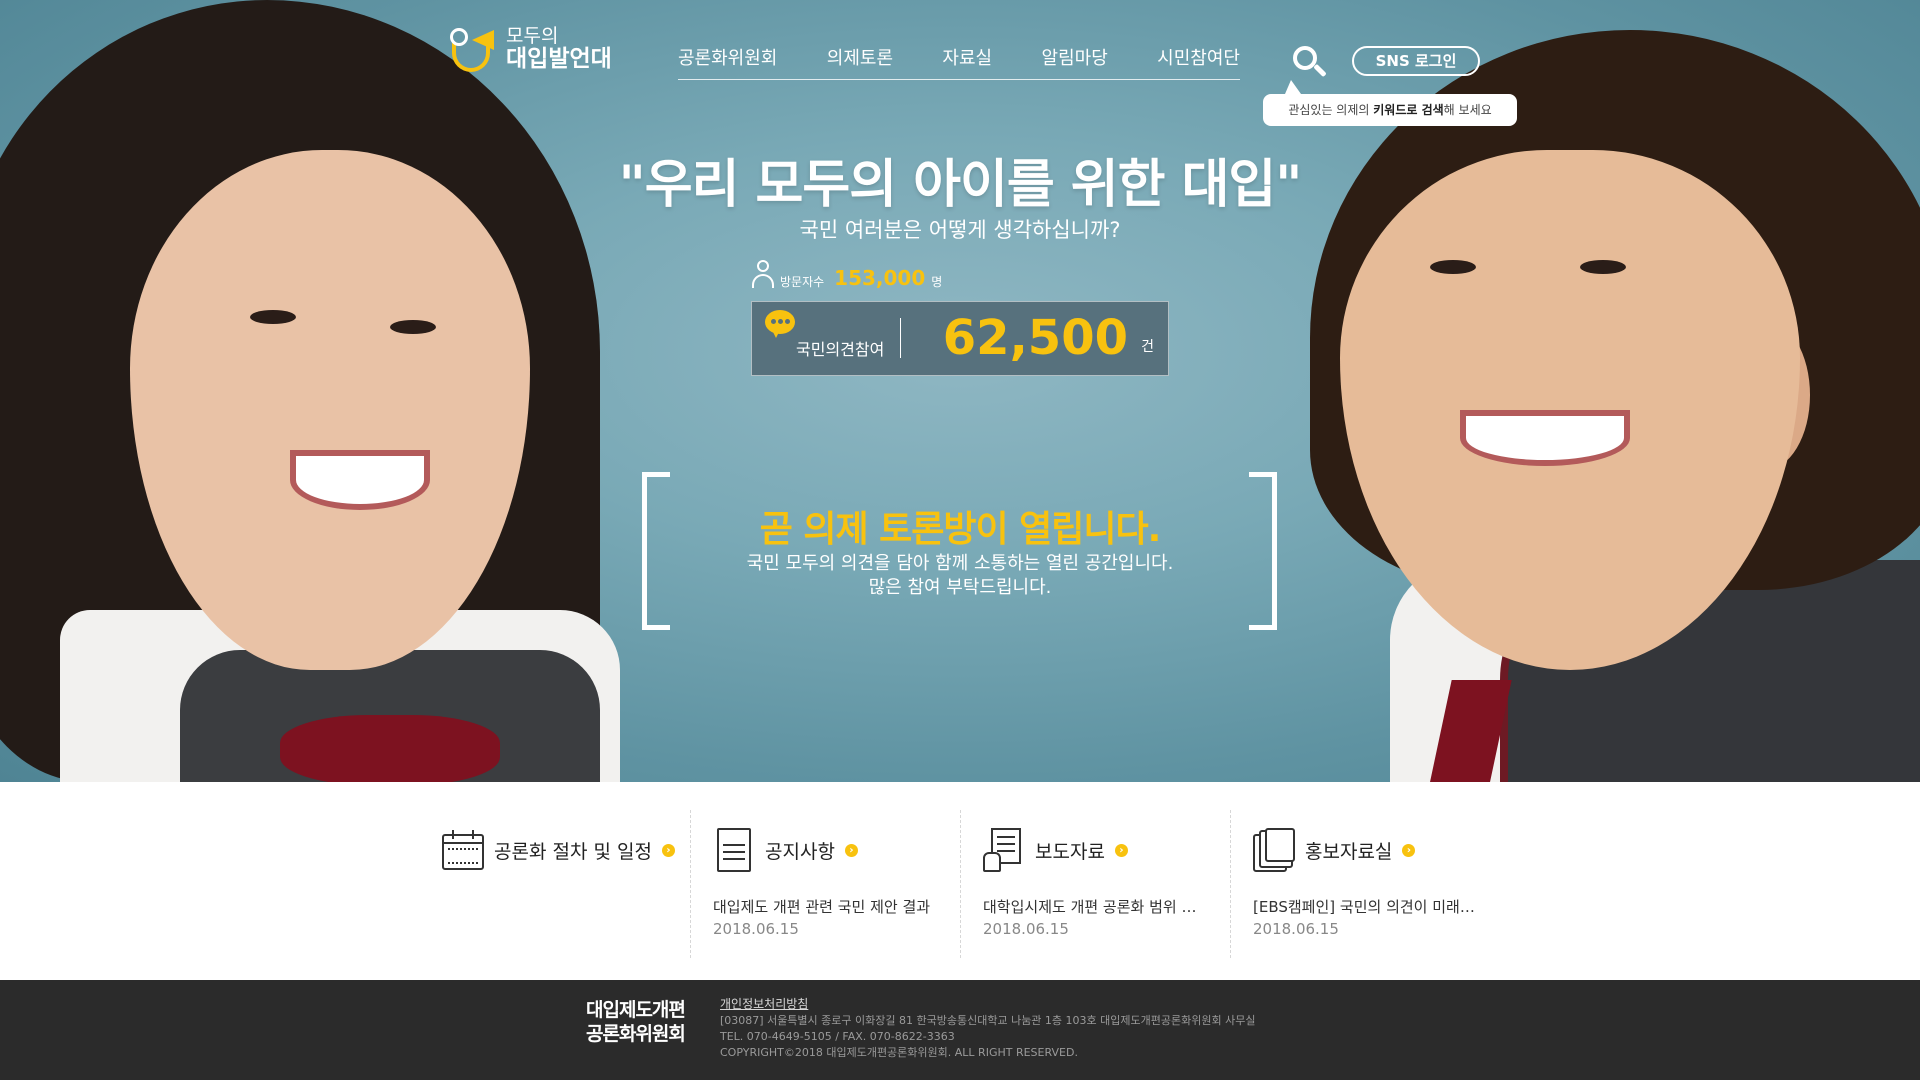 Image resolution: width=1920 pixels, height=1080 pixels. I want to click on visitor-label: 방문자수, so click(802, 282).